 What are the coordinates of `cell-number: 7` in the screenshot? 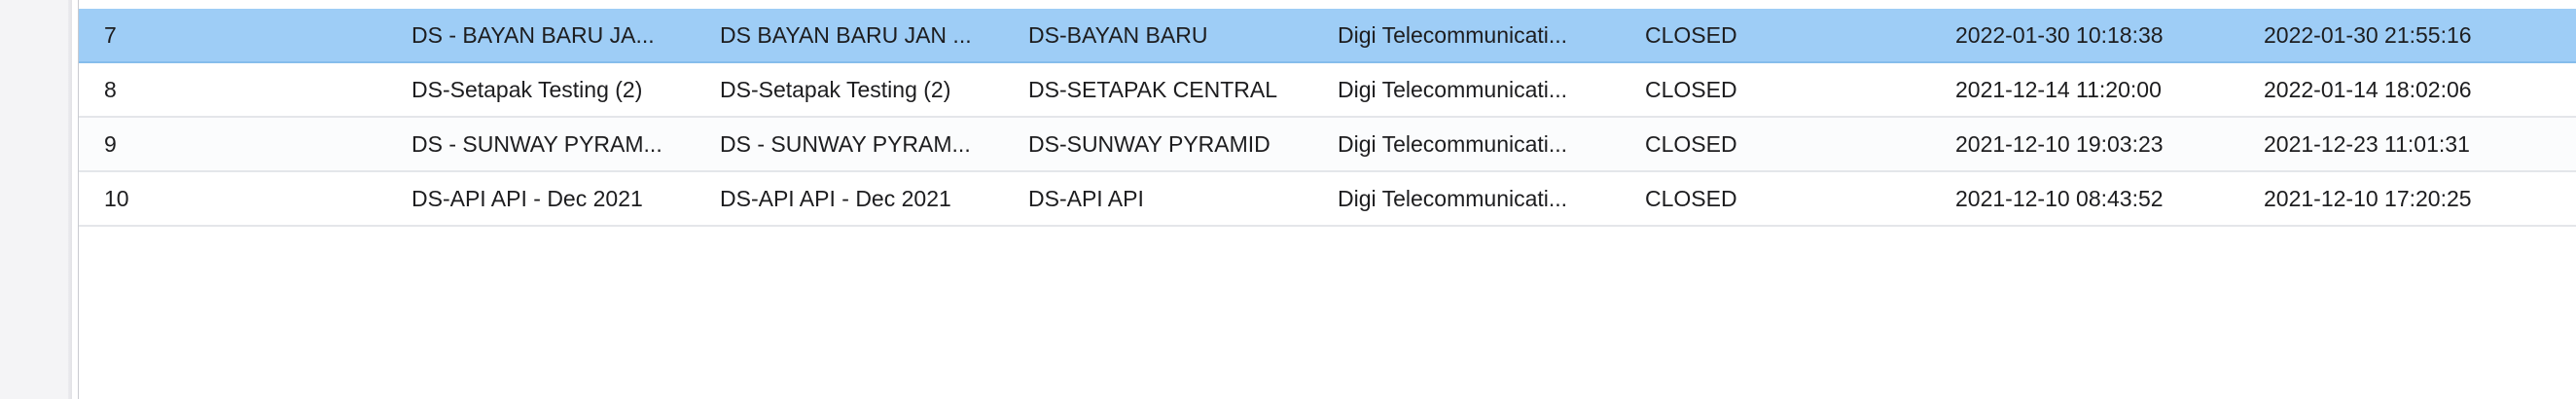 It's located at (110, 35).